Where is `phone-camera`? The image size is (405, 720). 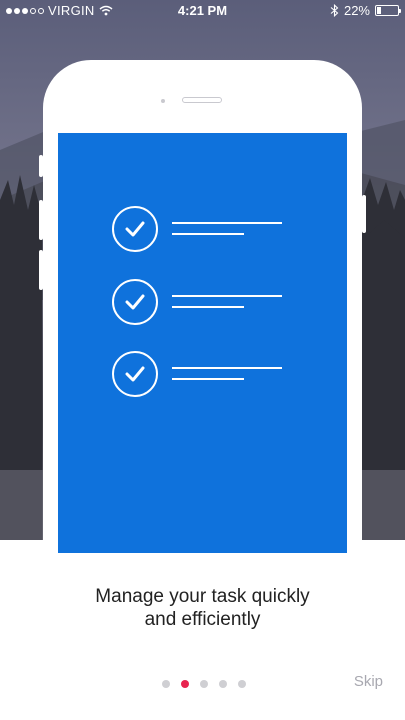
phone-camera is located at coordinates (163, 101).